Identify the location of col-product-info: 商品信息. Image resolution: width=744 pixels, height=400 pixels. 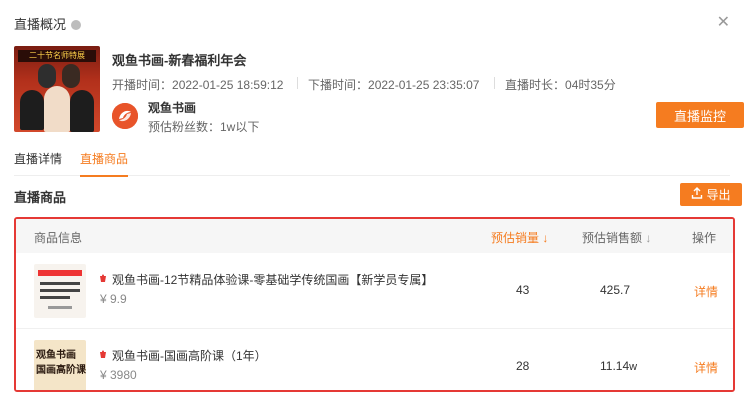
(58, 238).